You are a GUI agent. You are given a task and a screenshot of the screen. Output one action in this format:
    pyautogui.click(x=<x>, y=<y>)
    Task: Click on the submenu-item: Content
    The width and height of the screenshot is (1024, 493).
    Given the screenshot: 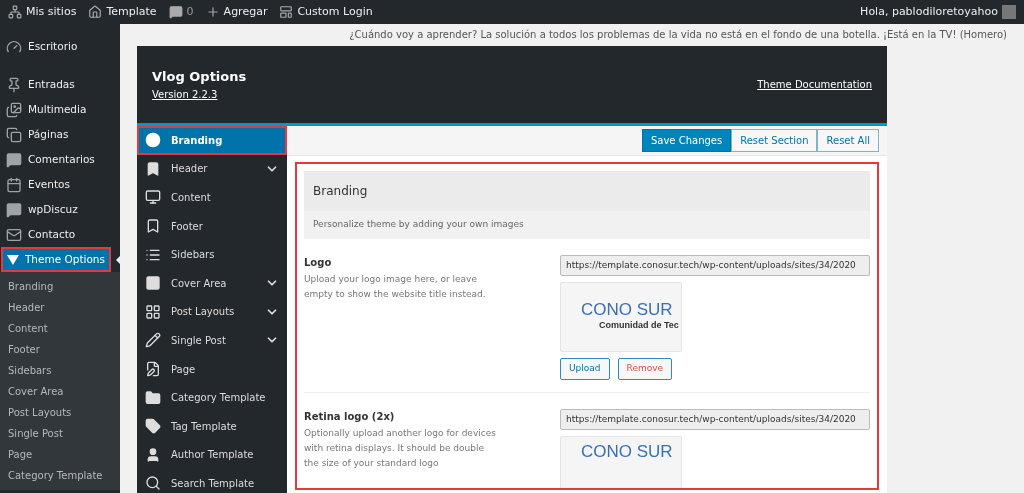 What is the action you would take?
    pyautogui.click(x=60, y=328)
    